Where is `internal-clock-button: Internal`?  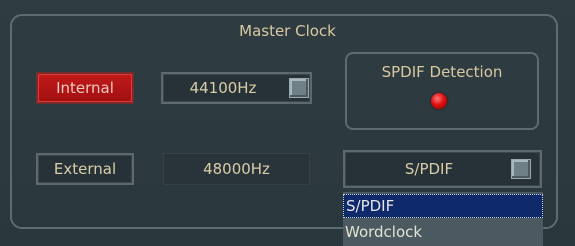
internal-clock-button: Internal is located at coordinates (85, 88).